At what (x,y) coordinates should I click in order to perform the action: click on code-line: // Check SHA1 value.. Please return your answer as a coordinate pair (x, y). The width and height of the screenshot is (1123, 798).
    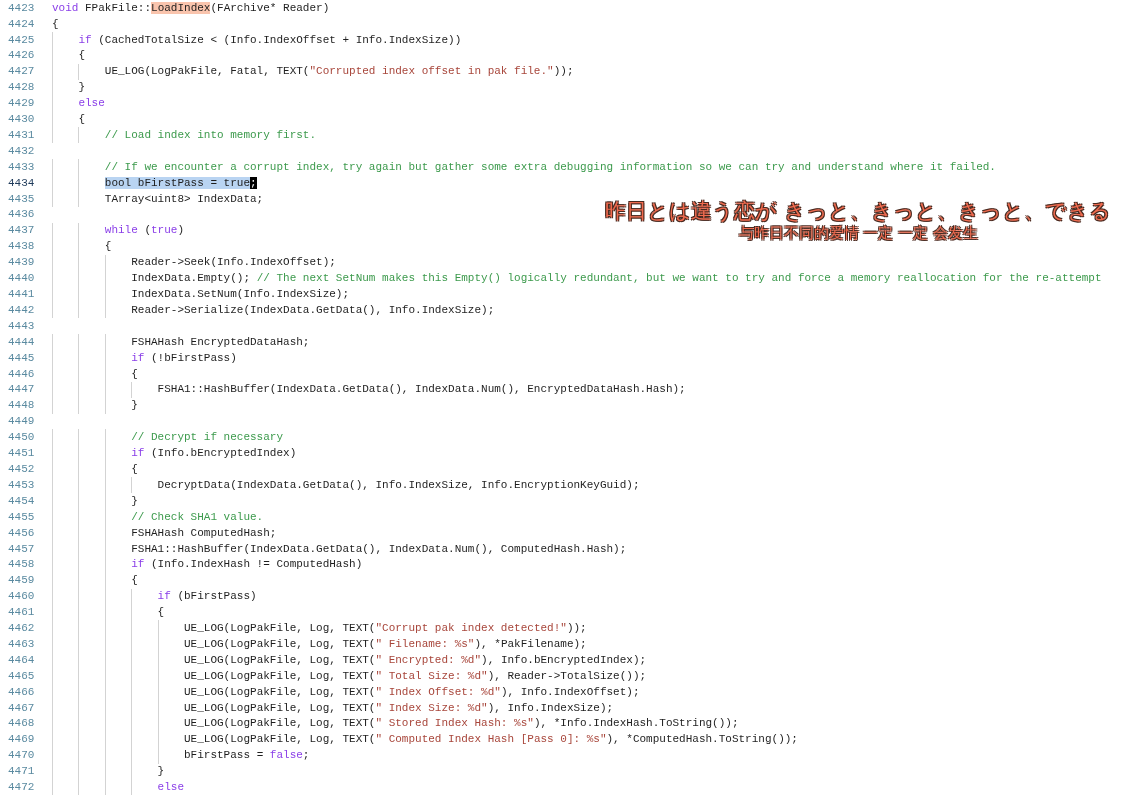
    Looking at the image, I should click on (197, 517).